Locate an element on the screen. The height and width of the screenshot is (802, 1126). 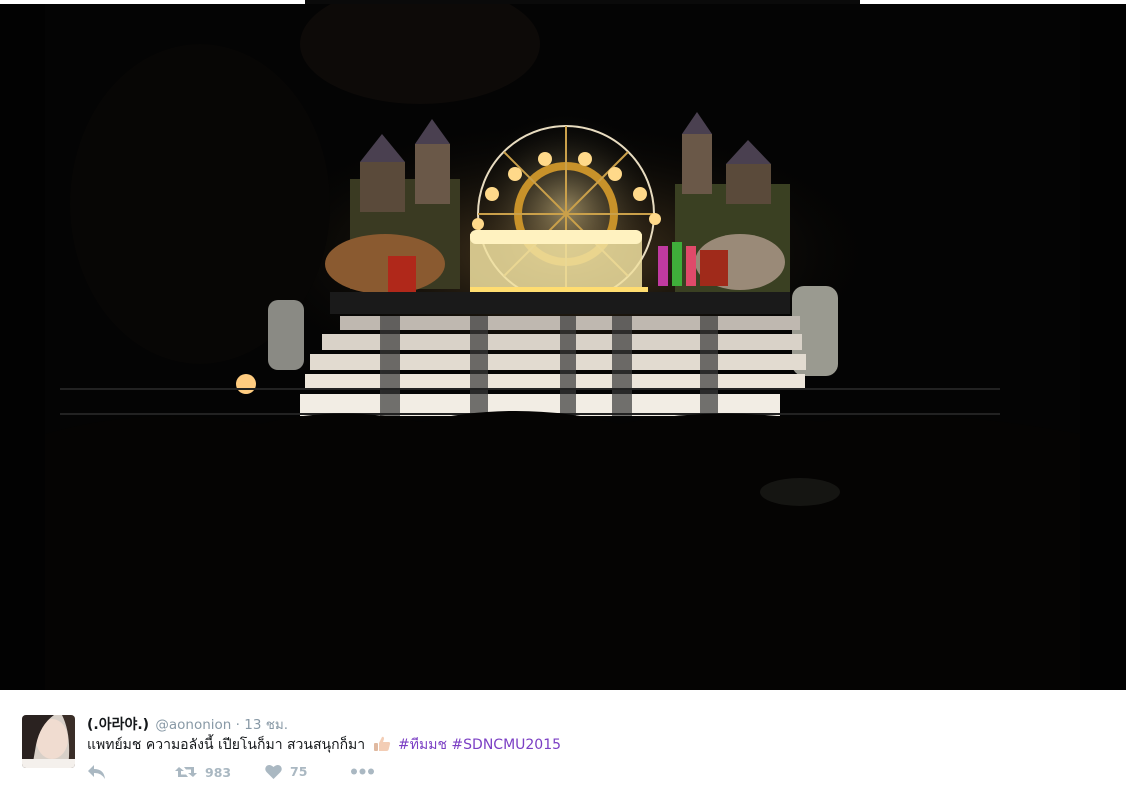
display-name: (.아라야.) is located at coordinates (118, 725).